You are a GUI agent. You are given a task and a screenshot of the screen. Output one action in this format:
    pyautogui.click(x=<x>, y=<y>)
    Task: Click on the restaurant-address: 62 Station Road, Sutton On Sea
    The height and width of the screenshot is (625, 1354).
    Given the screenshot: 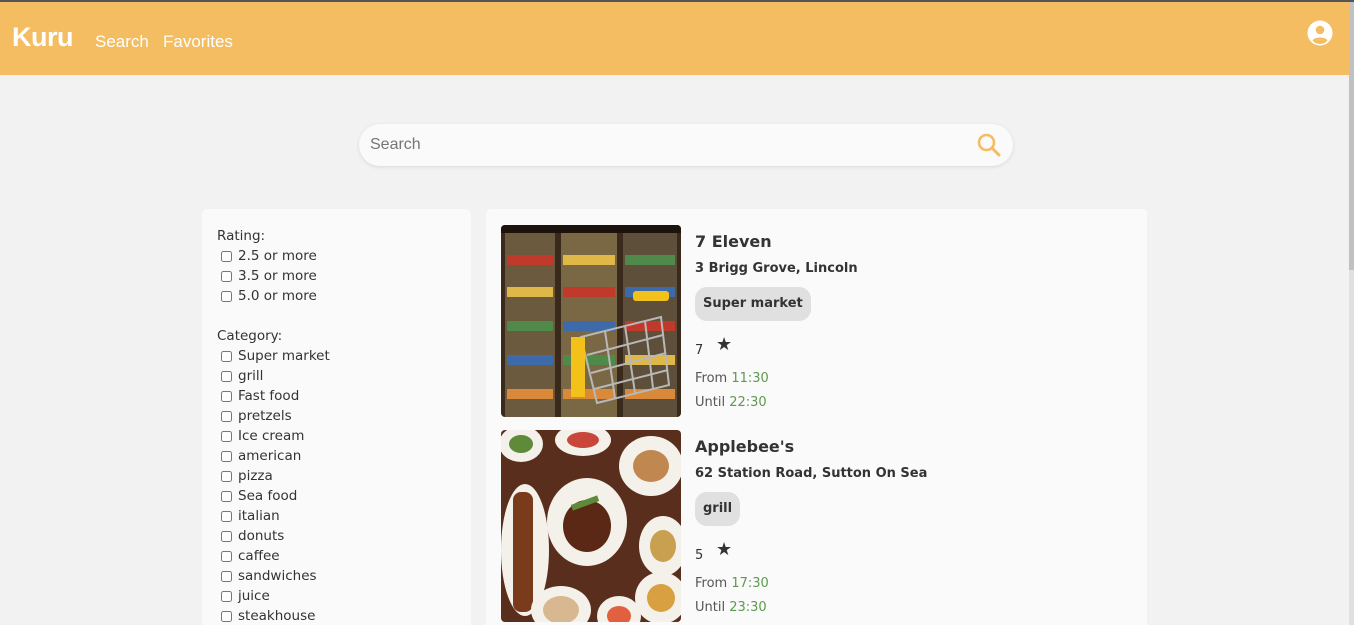 What is the action you would take?
    pyautogui.click(x=811, y=473)
    